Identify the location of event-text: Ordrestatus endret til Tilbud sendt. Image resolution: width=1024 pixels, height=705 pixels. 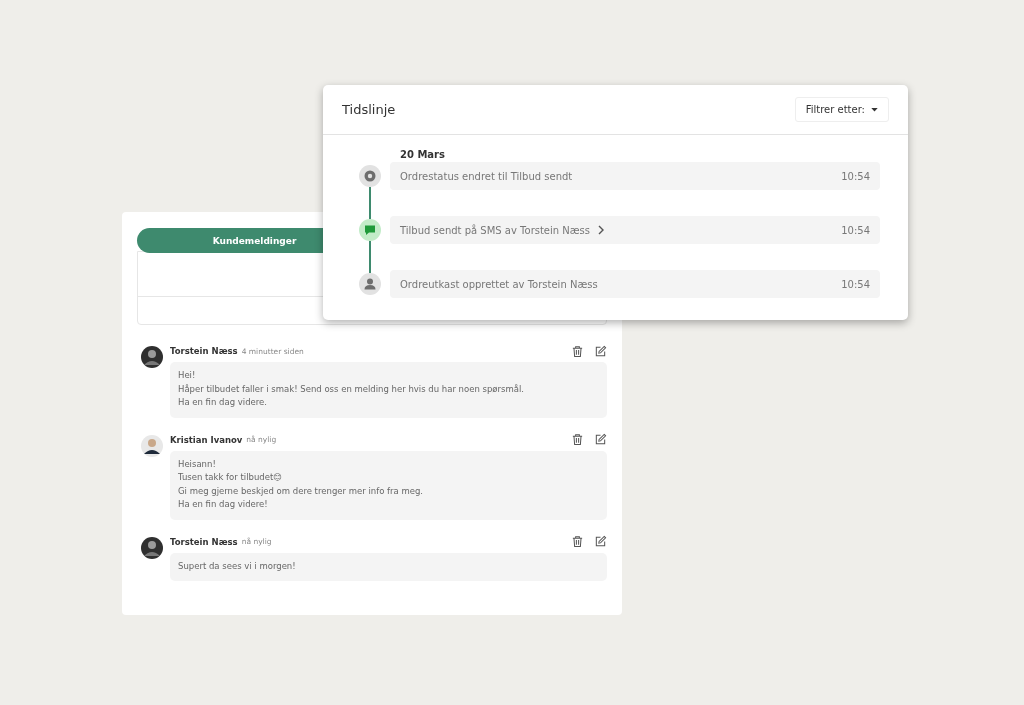
(486, 176).